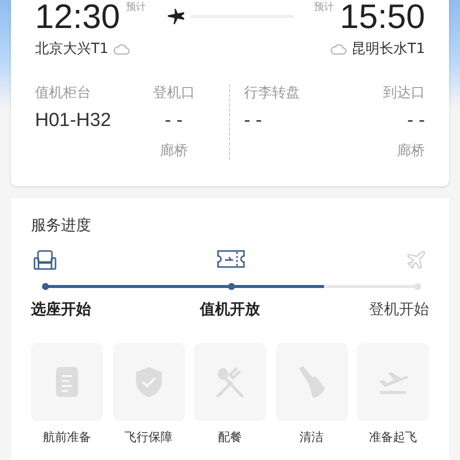 This screenshot has height=460, width=460. What do you see at coordinates (388, 49) in the screenshot?
I see `arrival-airport: 昆明长水T1` at bounding box center [388, 49].